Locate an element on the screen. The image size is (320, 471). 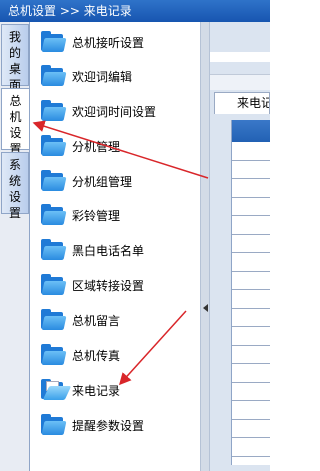
tab-system-settings: 系统设置 is located at coordinates (15, 186).